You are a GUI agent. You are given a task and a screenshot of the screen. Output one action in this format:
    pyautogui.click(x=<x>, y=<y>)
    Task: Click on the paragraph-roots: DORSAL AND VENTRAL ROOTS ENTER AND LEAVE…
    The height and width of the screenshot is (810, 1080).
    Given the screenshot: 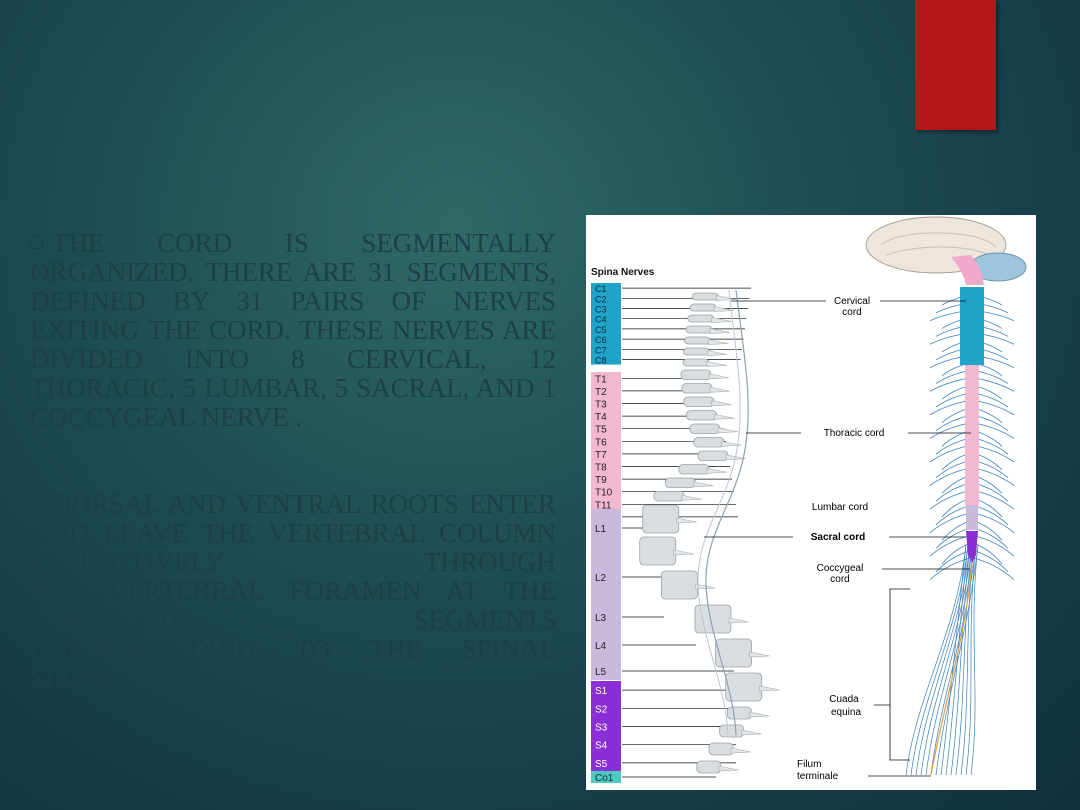 What is the action you would take?
    pyautogui.click(x=293, y=591)
    